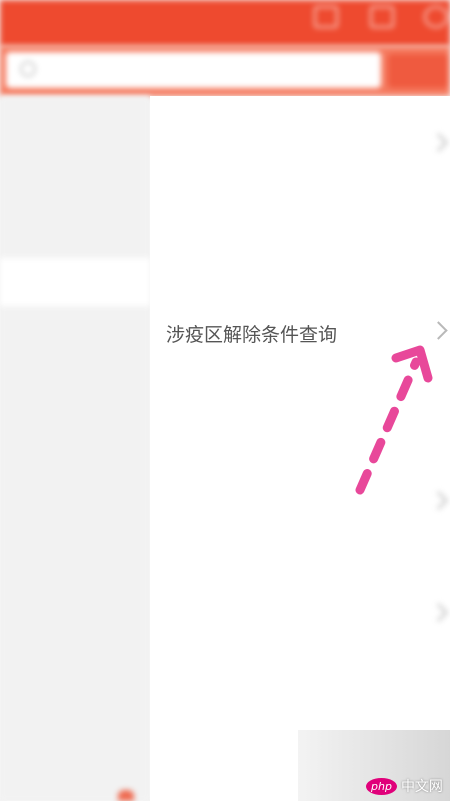 The height and width of the screenshot is (801, 450). What do you see at coordinates (394, 420) in the screenshot?
I see `annotation-arrow-icon` at bounding box center [394, 420].